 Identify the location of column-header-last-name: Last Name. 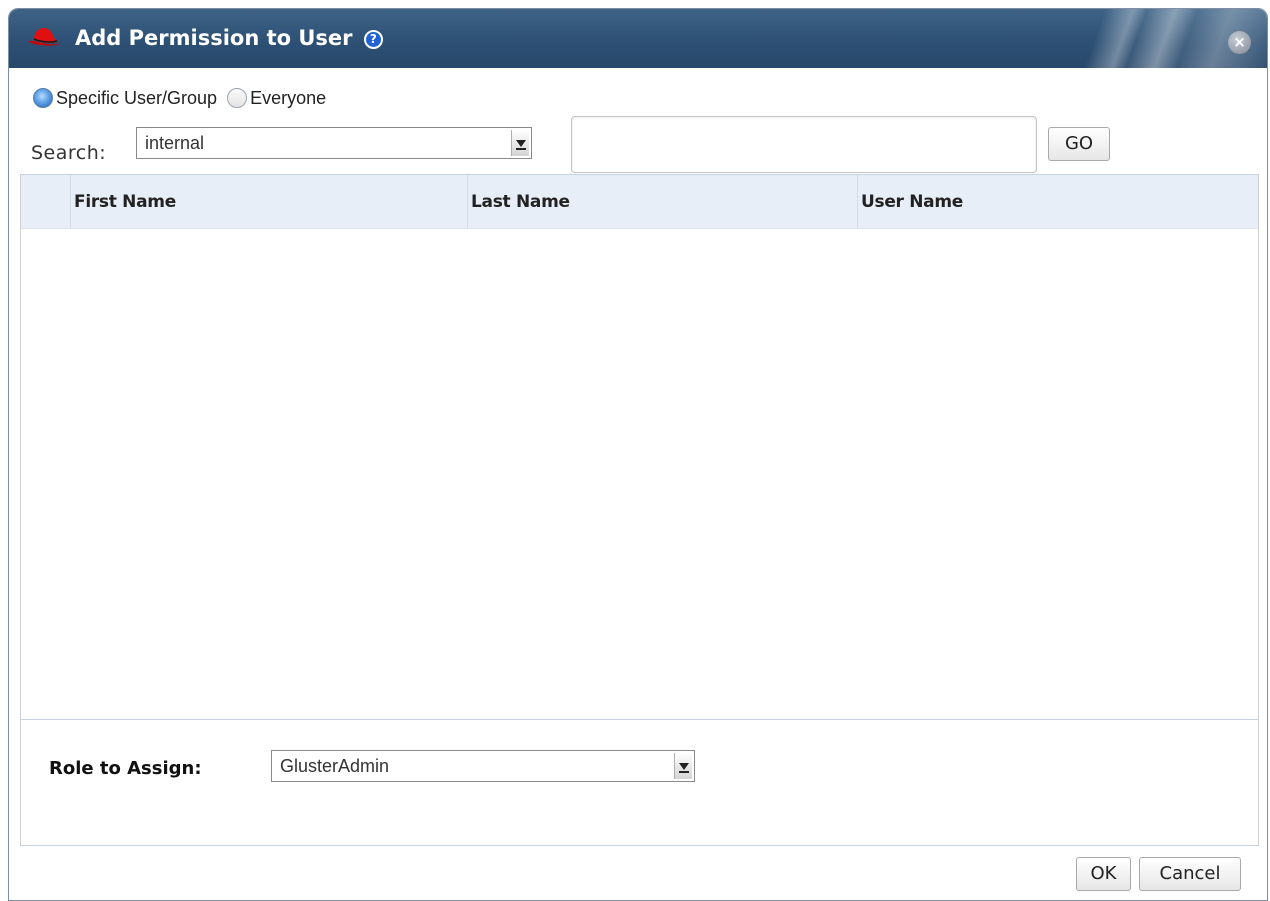
(662, 202).